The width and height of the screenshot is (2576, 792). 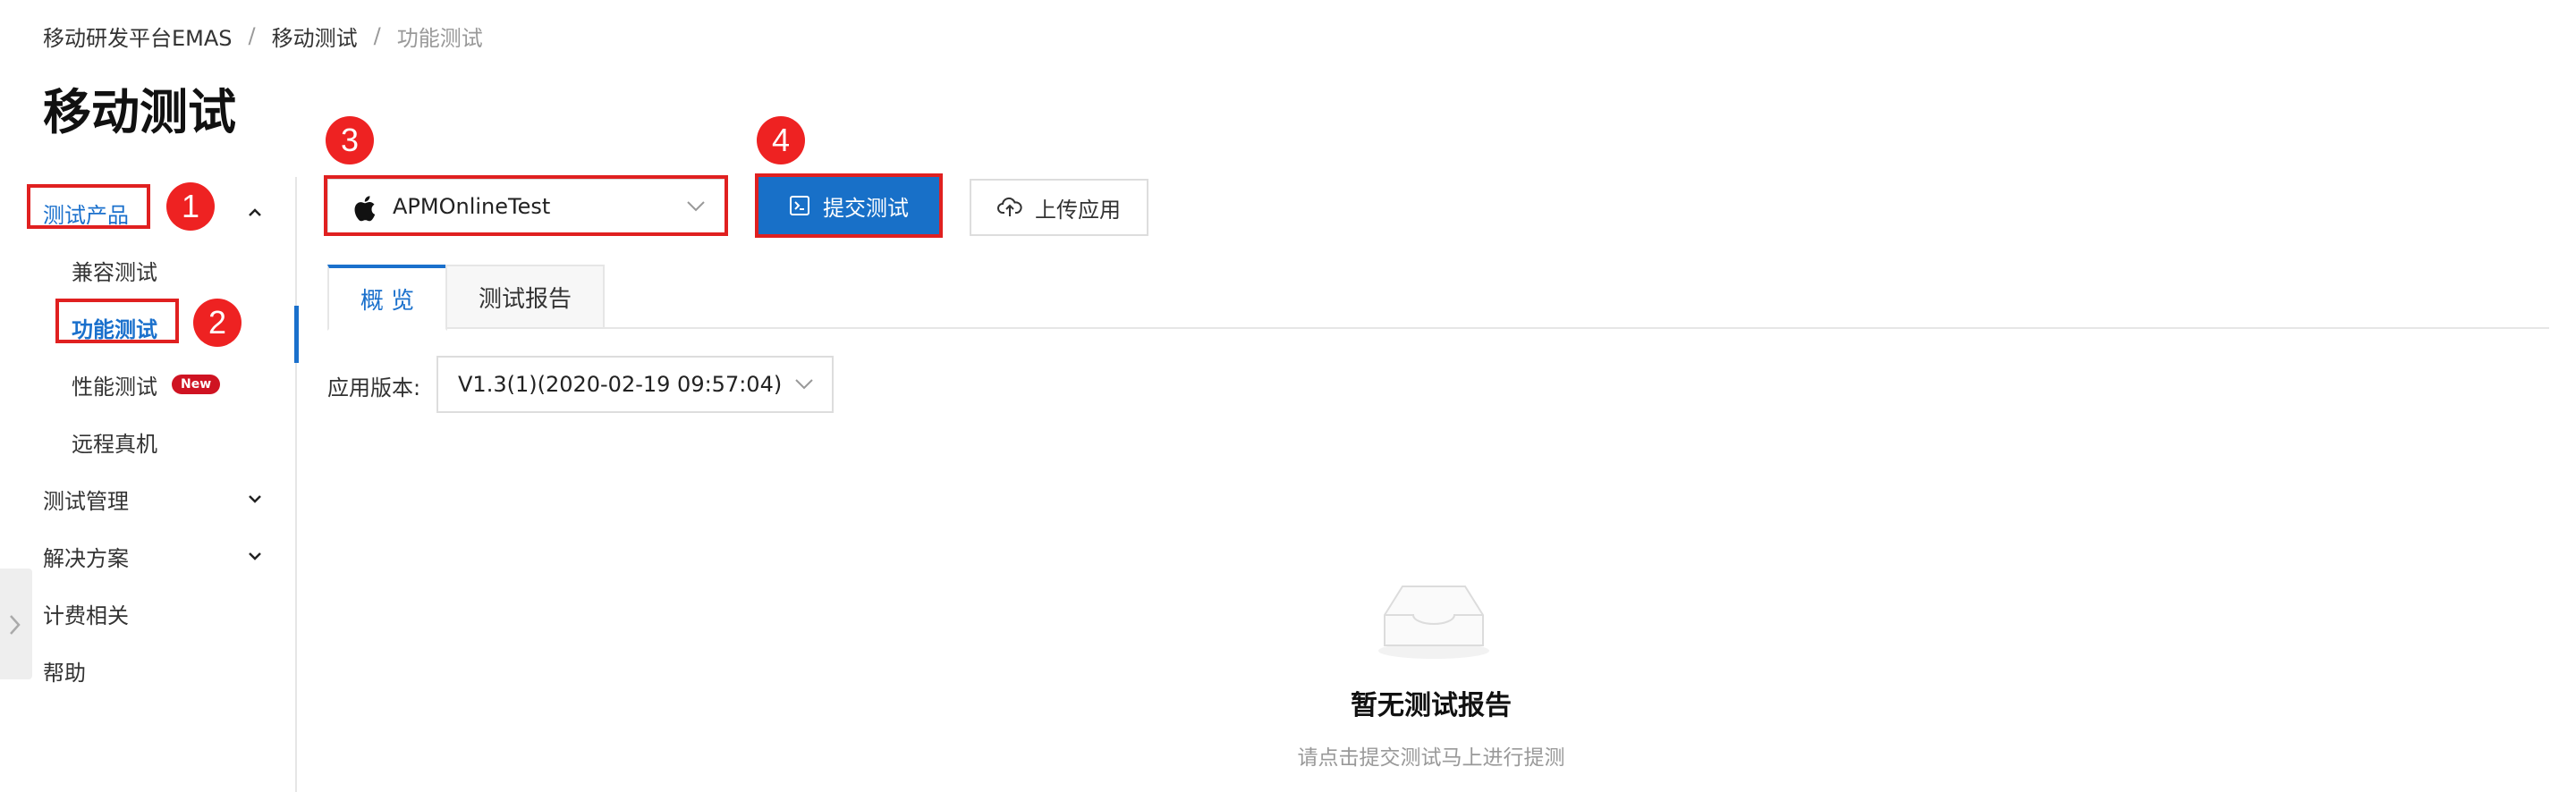 I want to click on breadcrumb-item-emas: 移动研发平台EMAS, so click(x=138, y=36).